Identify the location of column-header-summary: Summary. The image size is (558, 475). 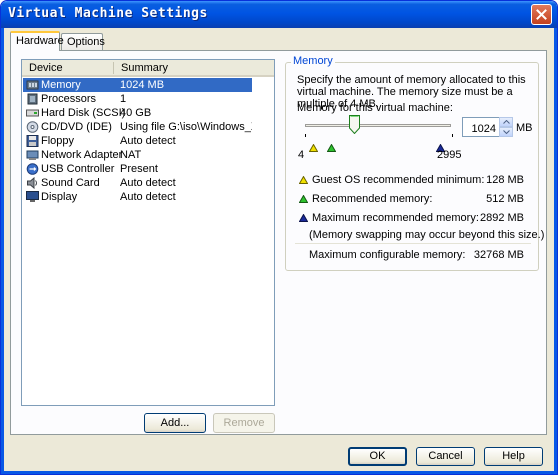
(144, 68).